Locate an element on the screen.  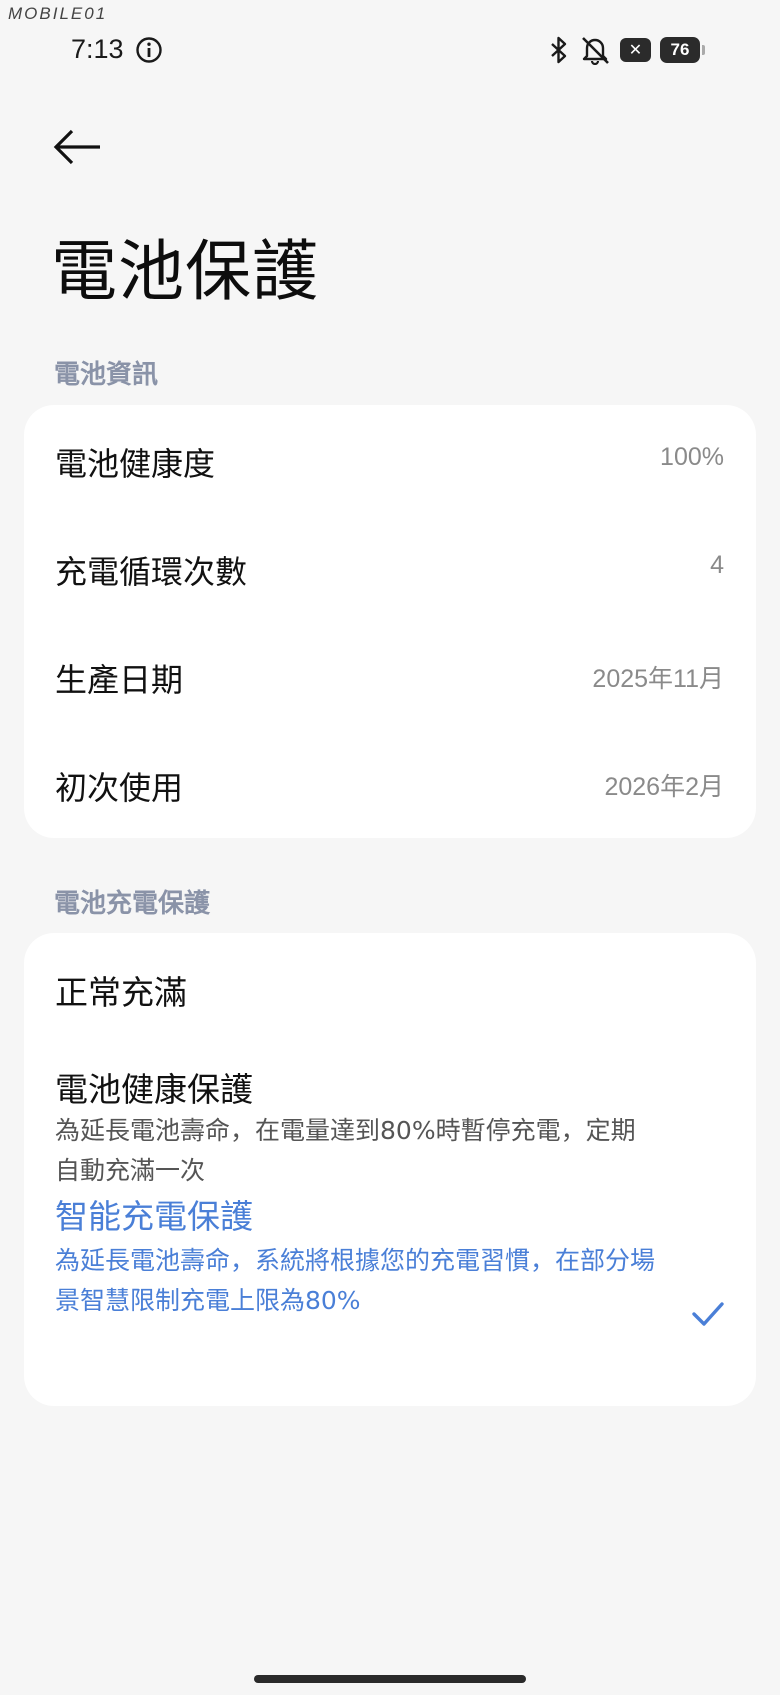
row-value: 2026年2月 is located at coordinates (664, 787).